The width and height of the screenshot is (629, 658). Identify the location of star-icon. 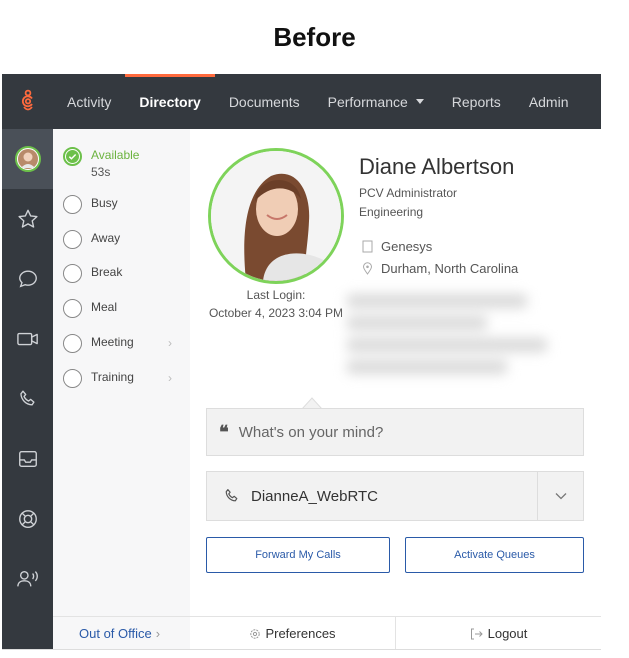
(27, 218).